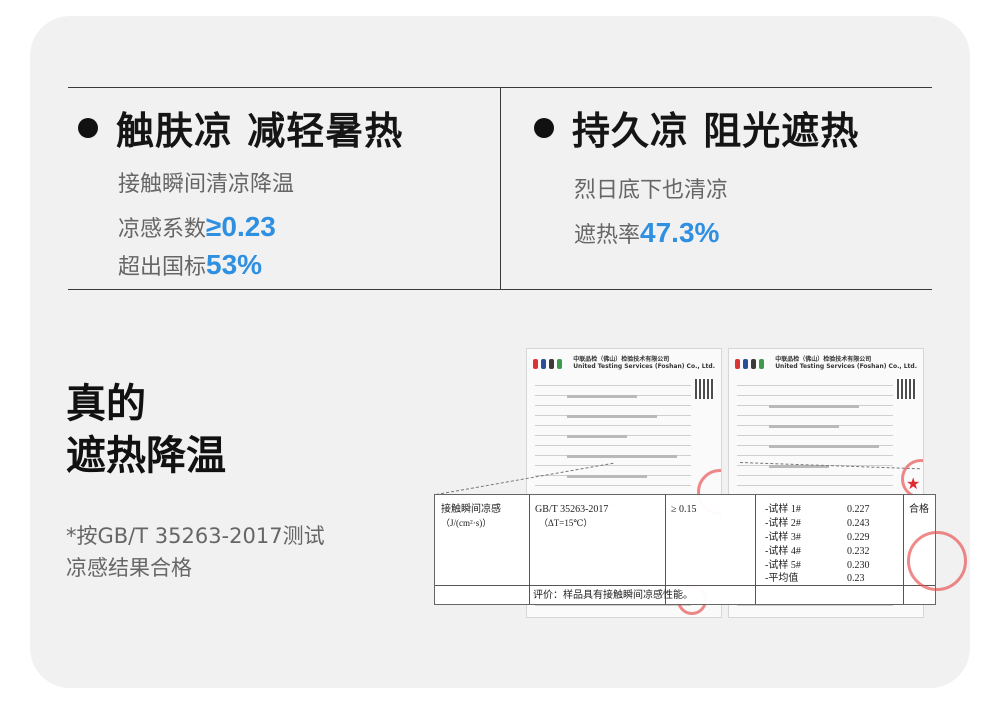 Image resolution: width=1000 pixels, height=704 pixels. What do you see at coordinates (195, 552) in the screenshot?
I see `test-note: *按GB/T 35263-2017测试 凉感结果合格` at bounding box center [195, 552].